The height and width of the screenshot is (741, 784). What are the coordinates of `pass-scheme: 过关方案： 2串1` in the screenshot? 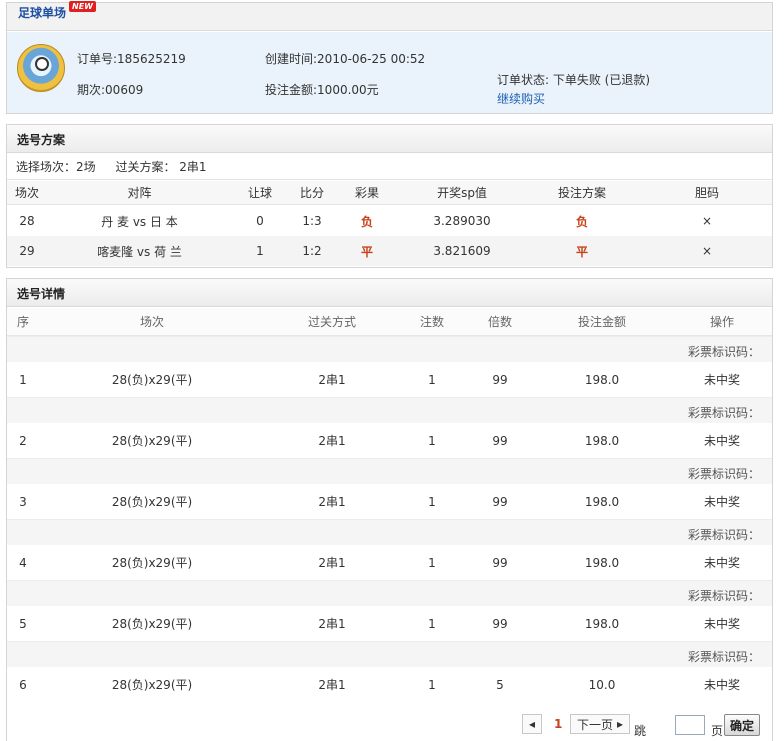 It's located at (161, 167).